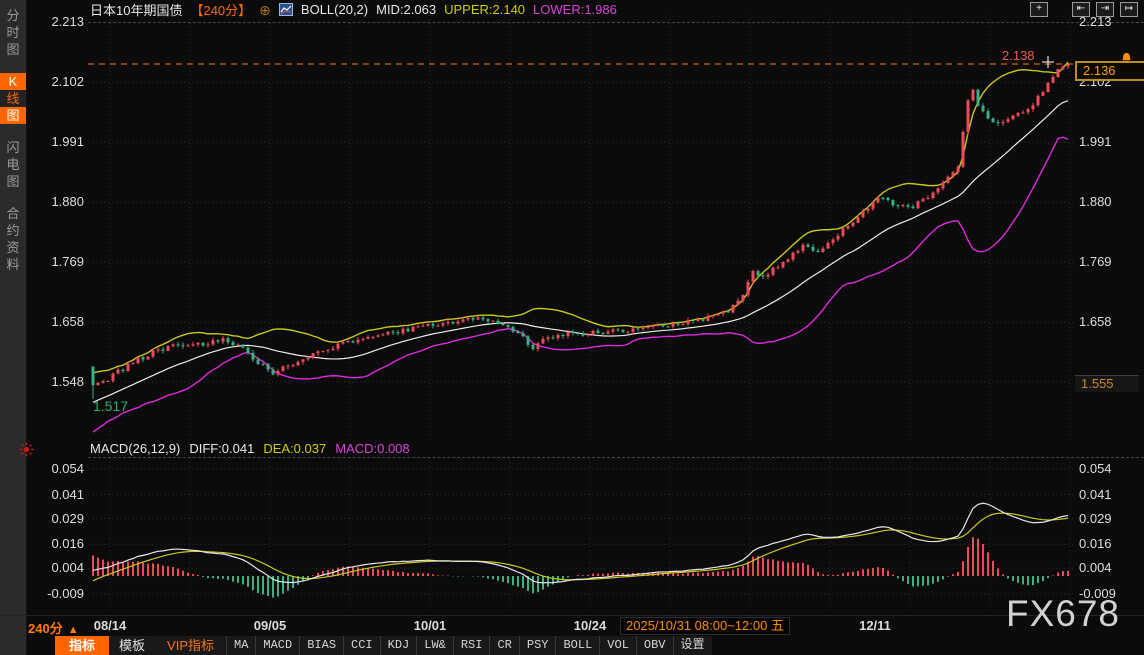  I want to click on macd-diff-line, so click(580, 543).